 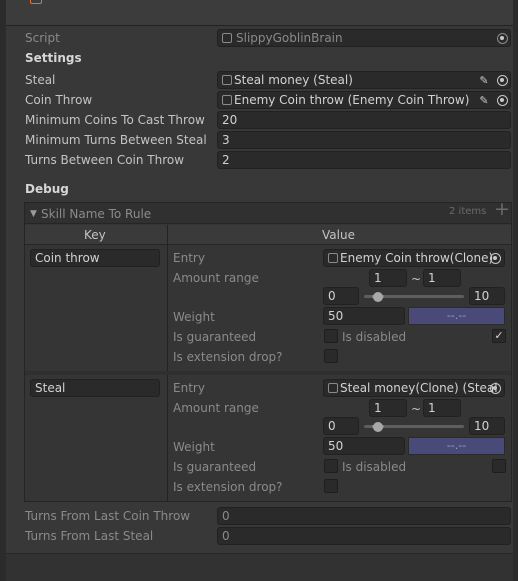 What do you see at coordinates (59, 100) in the screenshot?
I see `coin-throw-label: Coin Throw` at bounding box center [59, 100].